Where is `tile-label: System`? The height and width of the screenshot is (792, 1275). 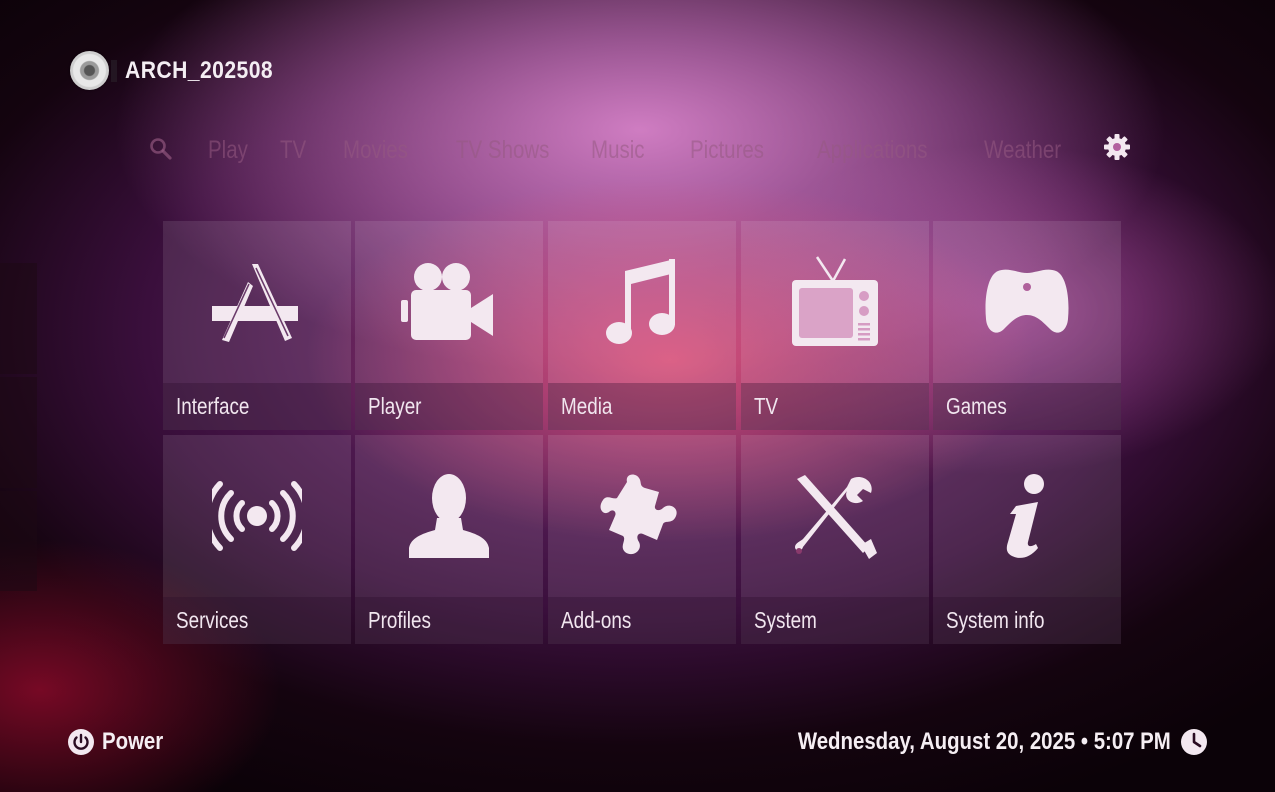
tile-label: System is located at coordinates (785, 620).